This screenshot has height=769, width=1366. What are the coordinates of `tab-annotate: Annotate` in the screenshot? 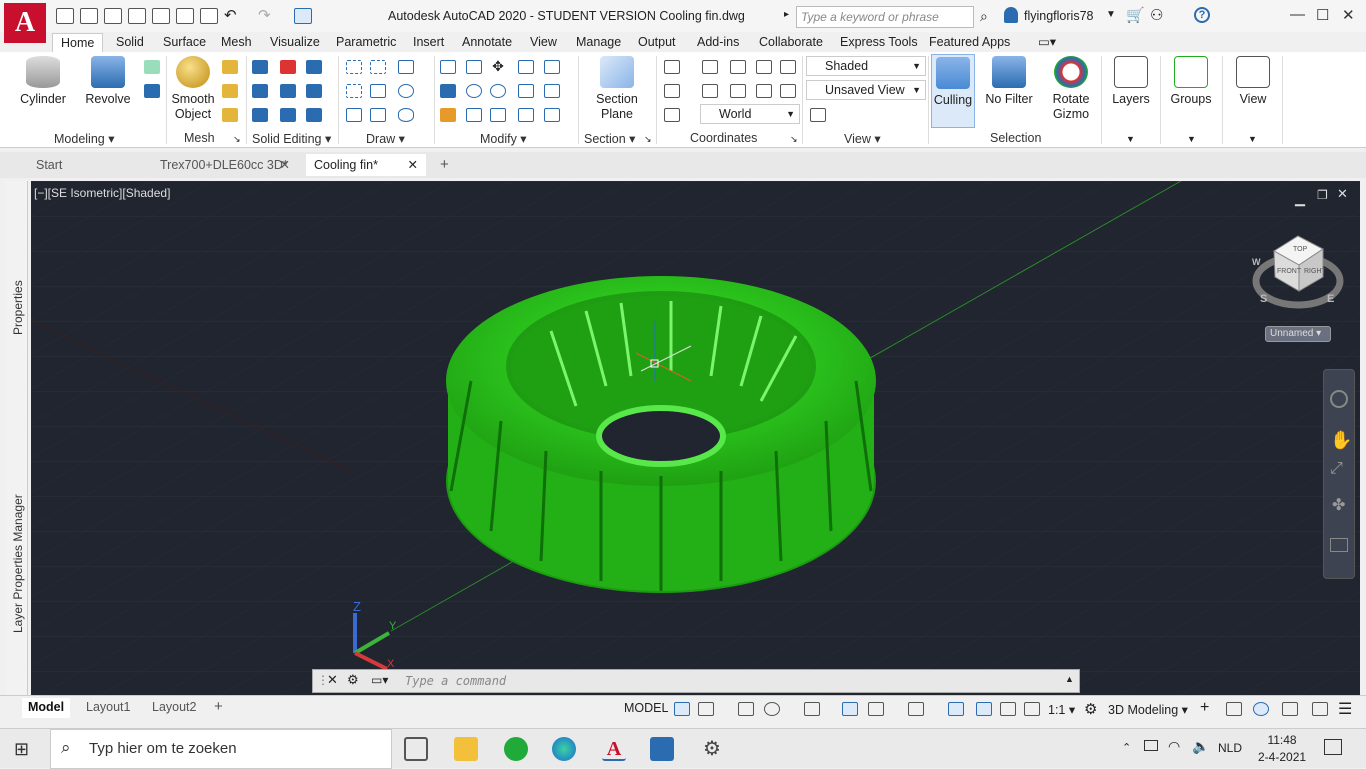 It's located at (487, 43).